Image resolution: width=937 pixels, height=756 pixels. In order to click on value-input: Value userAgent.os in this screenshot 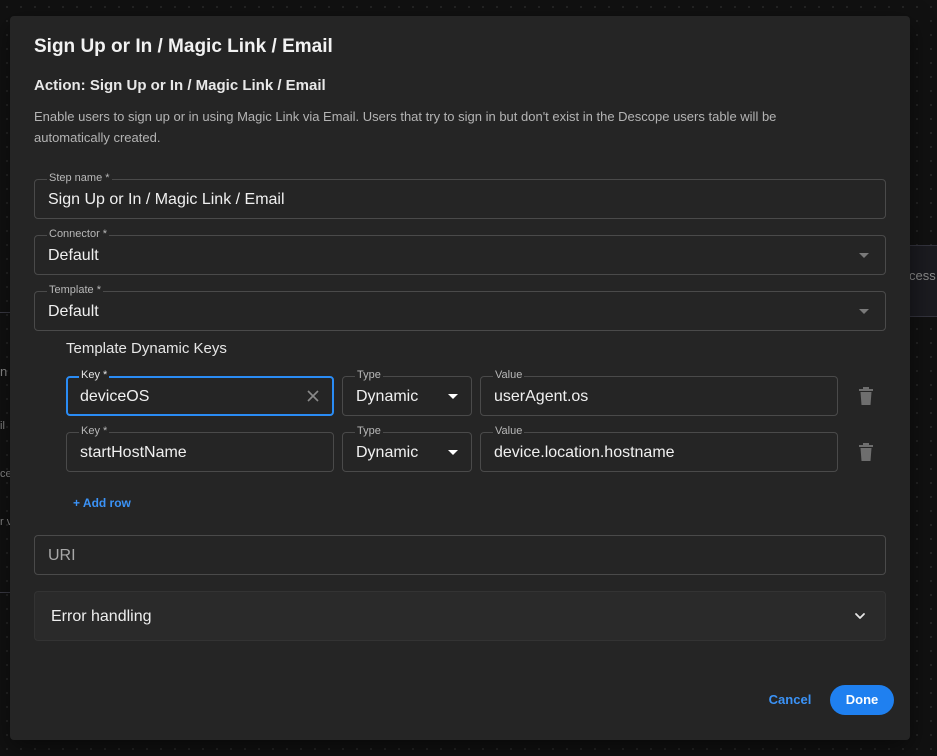, I will do `click(659, 392)`.